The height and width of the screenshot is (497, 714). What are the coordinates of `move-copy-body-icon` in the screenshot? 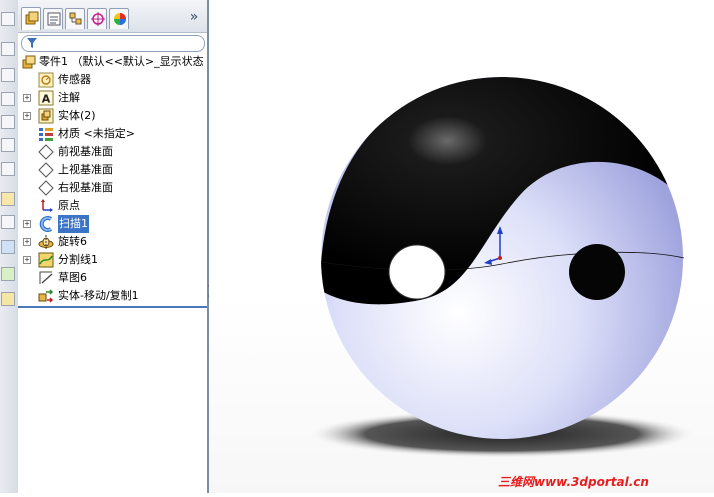 It's located at (46, 296).